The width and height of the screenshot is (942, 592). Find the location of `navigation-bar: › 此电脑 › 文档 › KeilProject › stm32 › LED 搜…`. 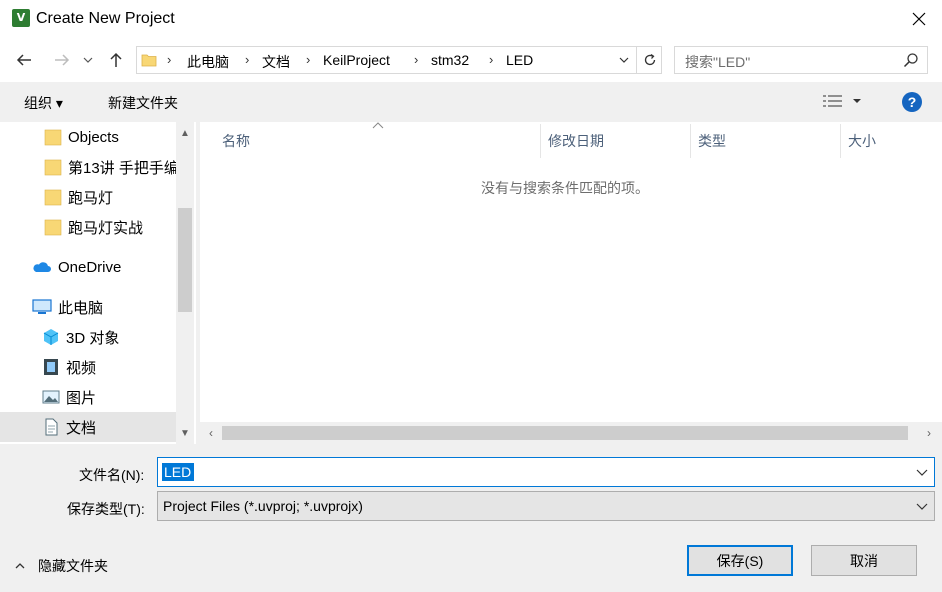

navigation-bar: › 此电脑 › 文档 › KeilProject › stm32 › LED 搜… is located at coordinates (471, 60).